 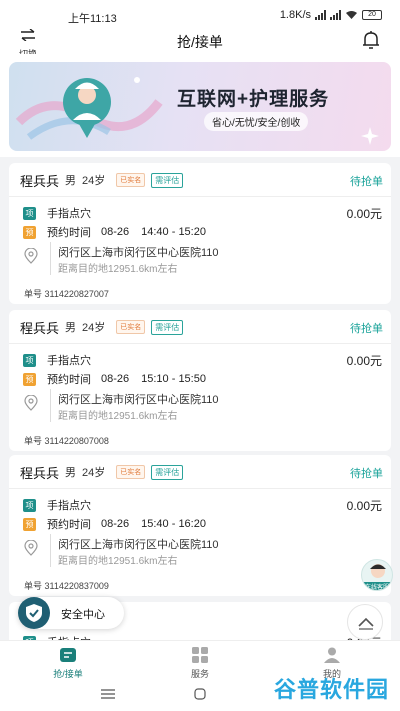 I want to click on home-icon, so click(x=200, y=694).